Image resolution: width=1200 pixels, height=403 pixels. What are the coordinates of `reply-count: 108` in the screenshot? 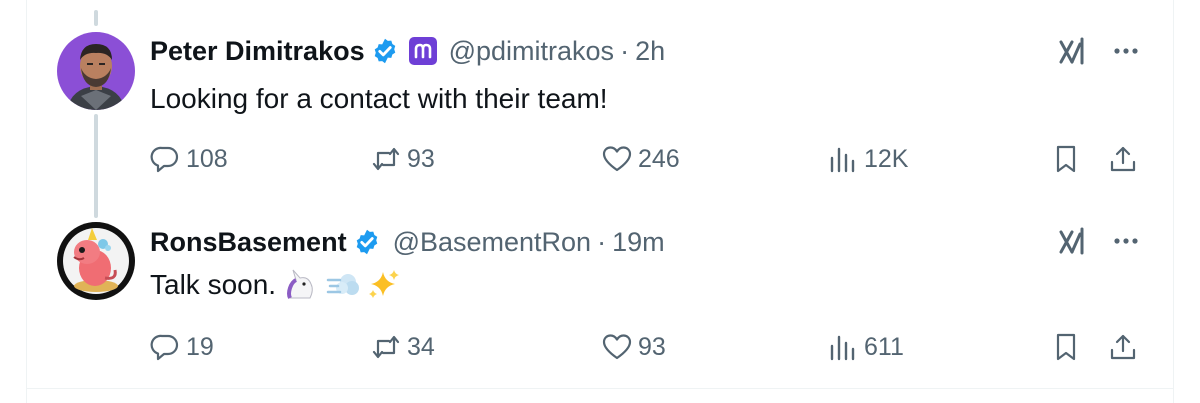 It's located at (207, 159).